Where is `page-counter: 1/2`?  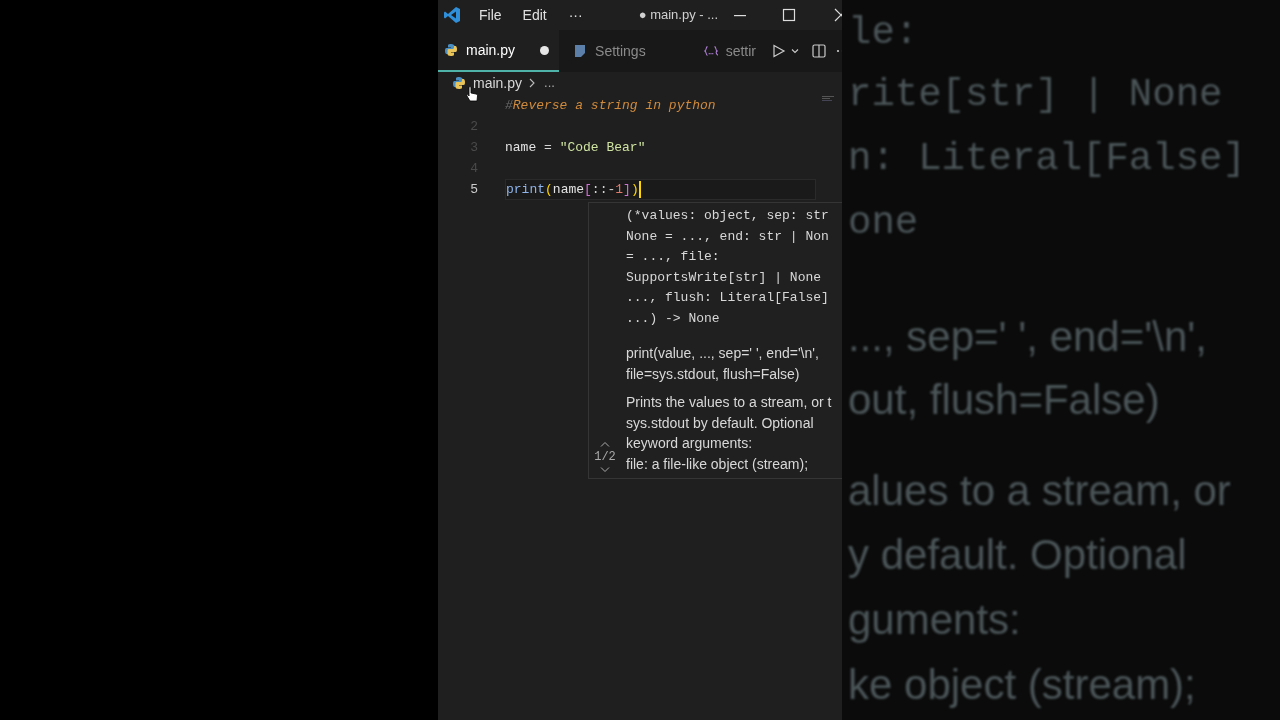 page-counter: 1/2 is located at coordinates (605, 457).